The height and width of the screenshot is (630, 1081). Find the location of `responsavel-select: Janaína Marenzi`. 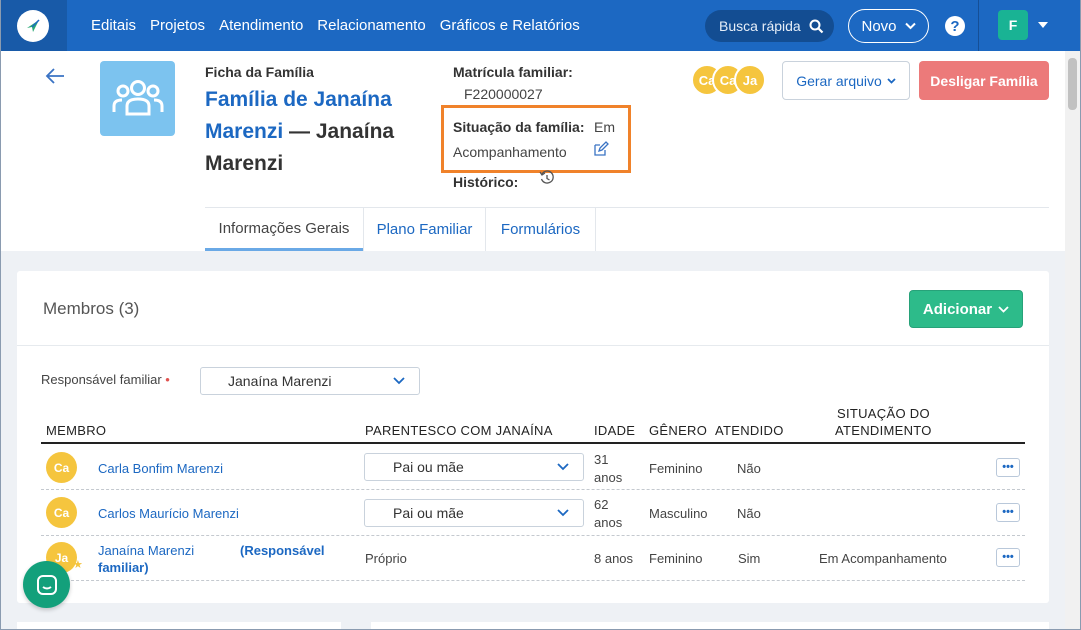

responsavel-select: Janaína Marenzi is located at coordinates (310, 381).